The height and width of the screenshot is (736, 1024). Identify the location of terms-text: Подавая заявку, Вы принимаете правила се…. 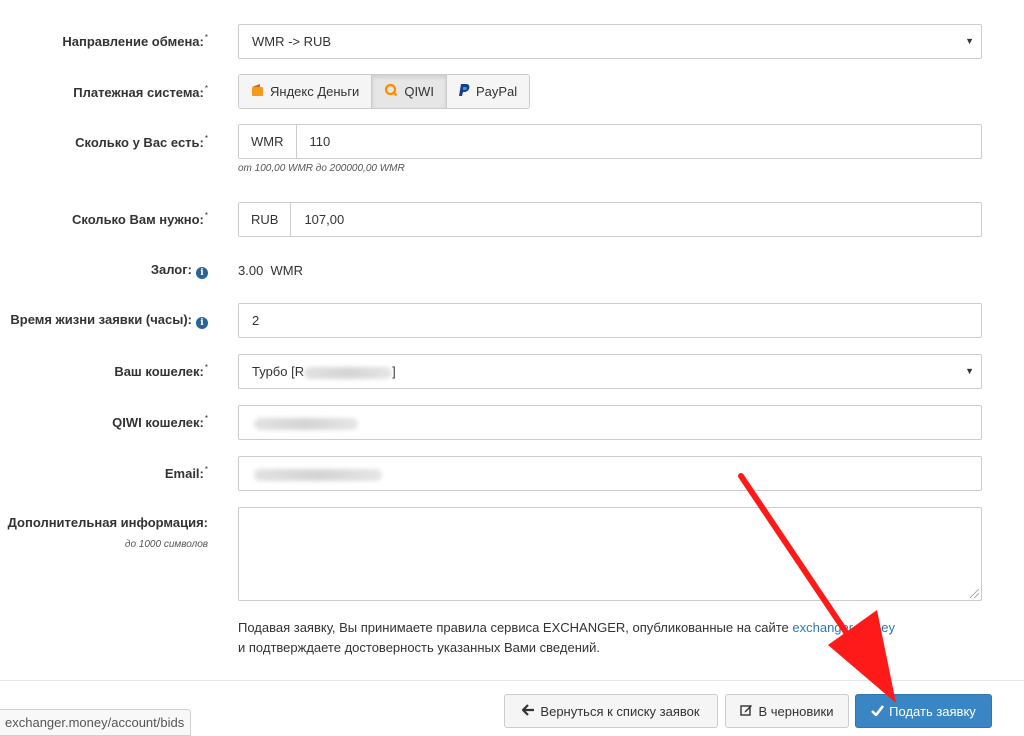
(566, 637).